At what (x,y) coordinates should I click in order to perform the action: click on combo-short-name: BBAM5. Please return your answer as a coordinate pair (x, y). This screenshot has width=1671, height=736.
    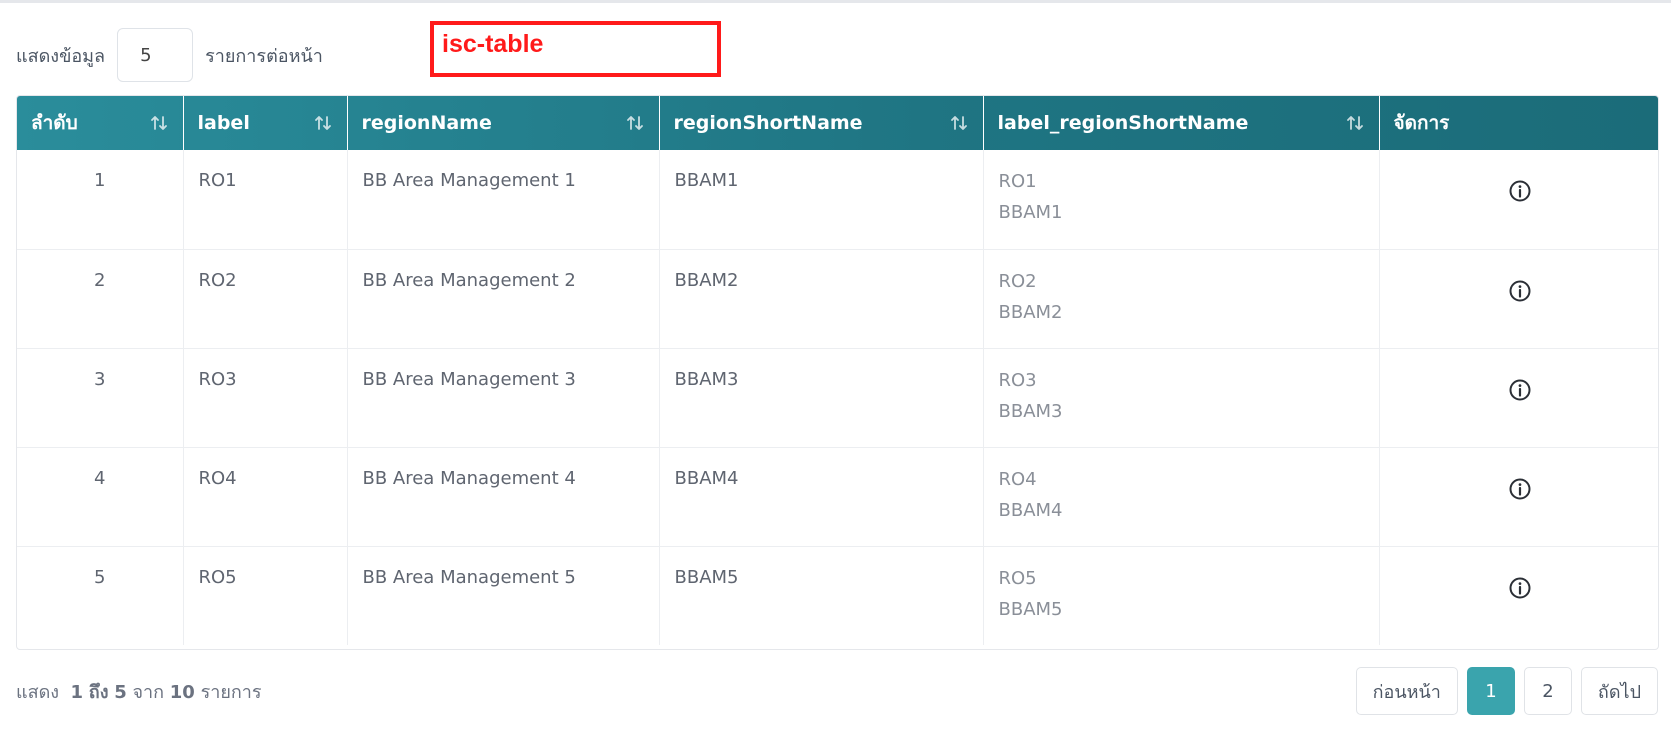
    Looking at the image, I should click on (1030, 609).